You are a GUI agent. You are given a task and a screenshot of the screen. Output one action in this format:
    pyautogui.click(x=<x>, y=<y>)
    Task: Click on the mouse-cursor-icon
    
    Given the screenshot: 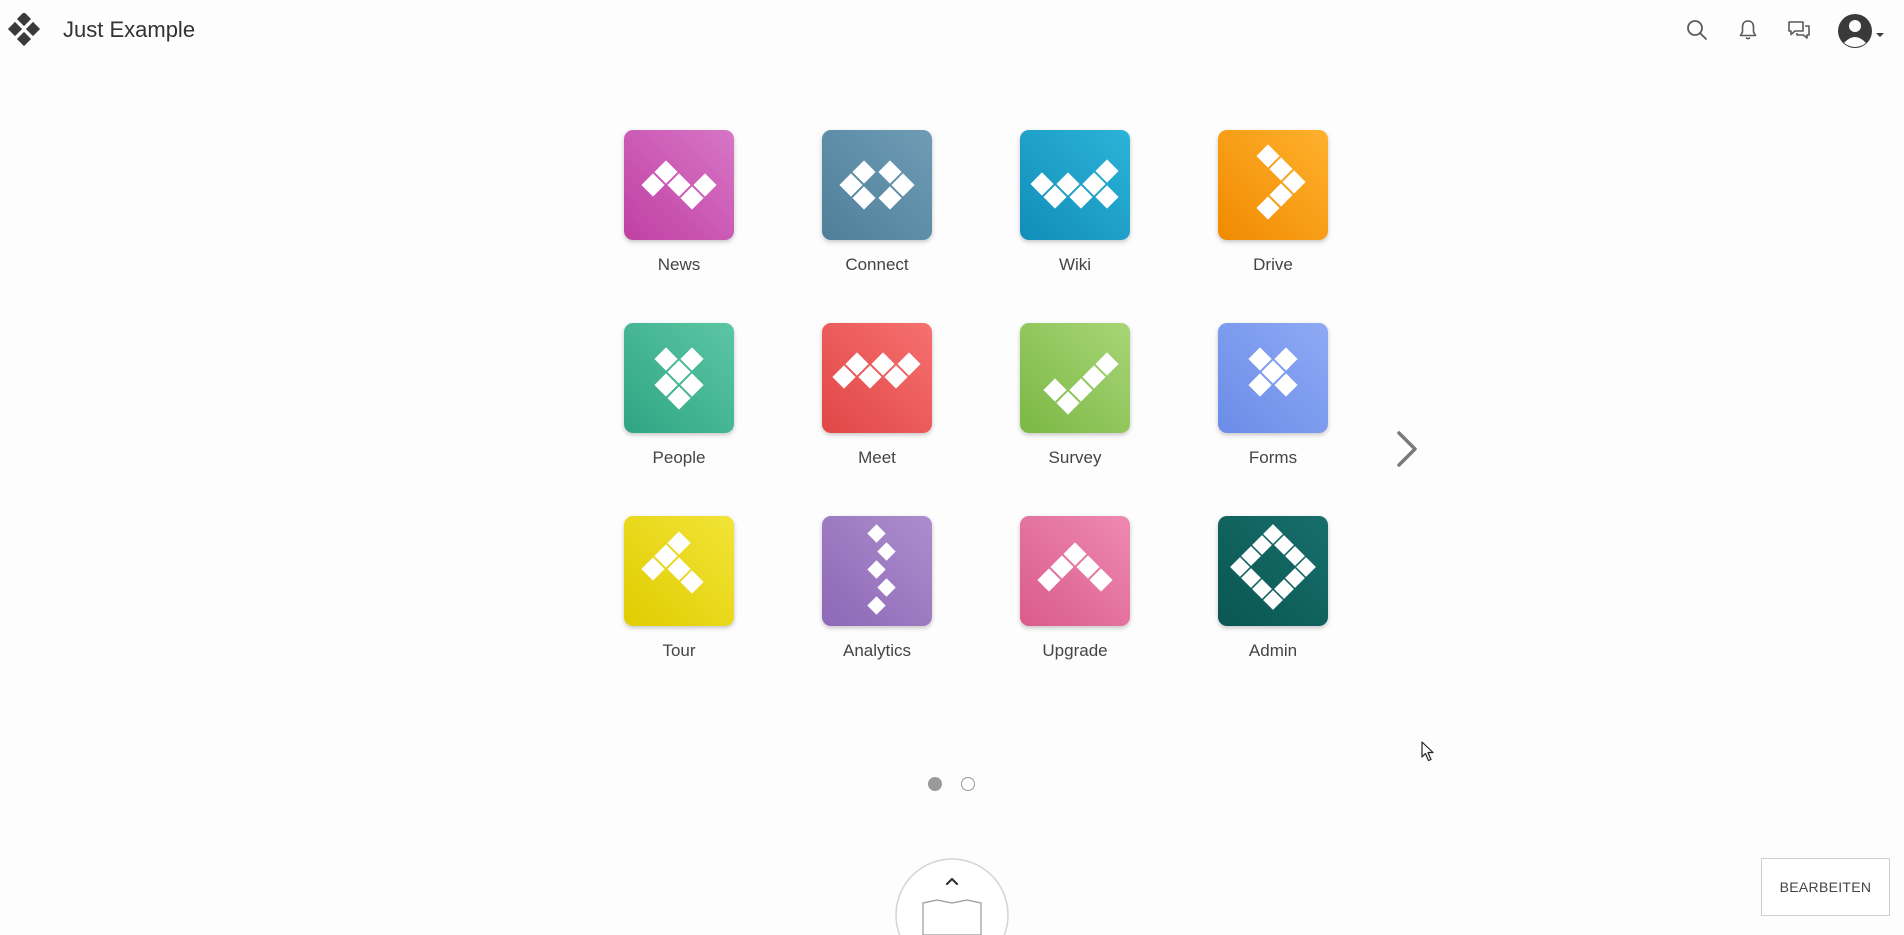 What is the action you would take?
    pyautogui.click(x=1427, y=751)
    